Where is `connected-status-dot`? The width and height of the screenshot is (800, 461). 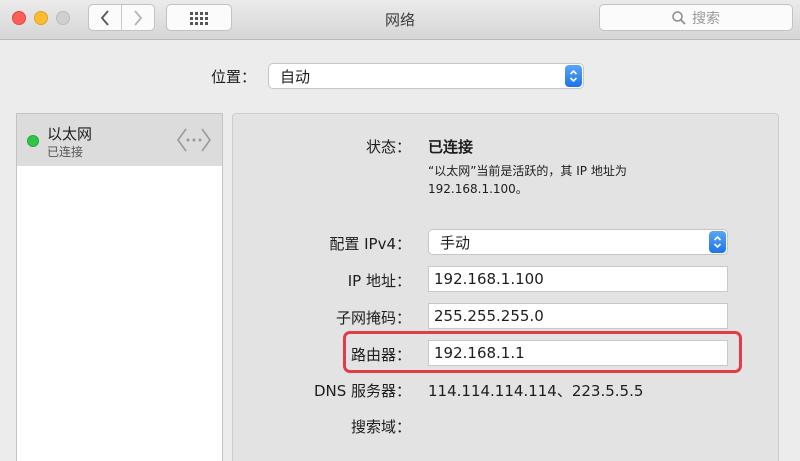
connected-status-dot is located at coordinates (33, 141).